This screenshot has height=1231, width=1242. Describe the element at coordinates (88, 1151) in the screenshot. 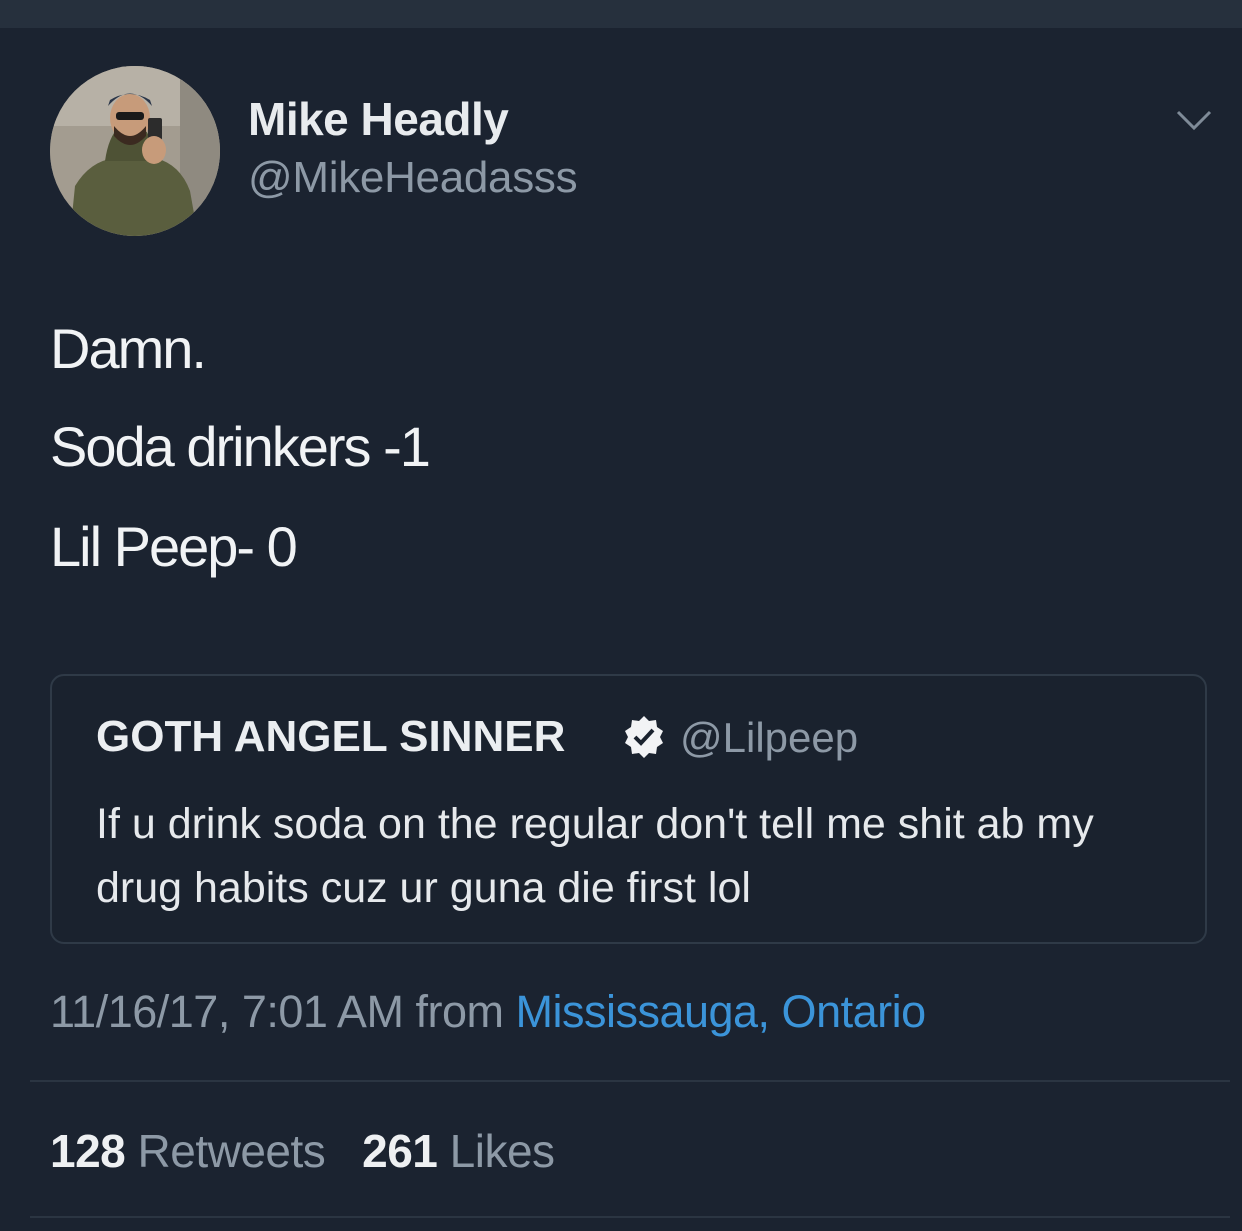

I see `retweets-count: 128` at that location.